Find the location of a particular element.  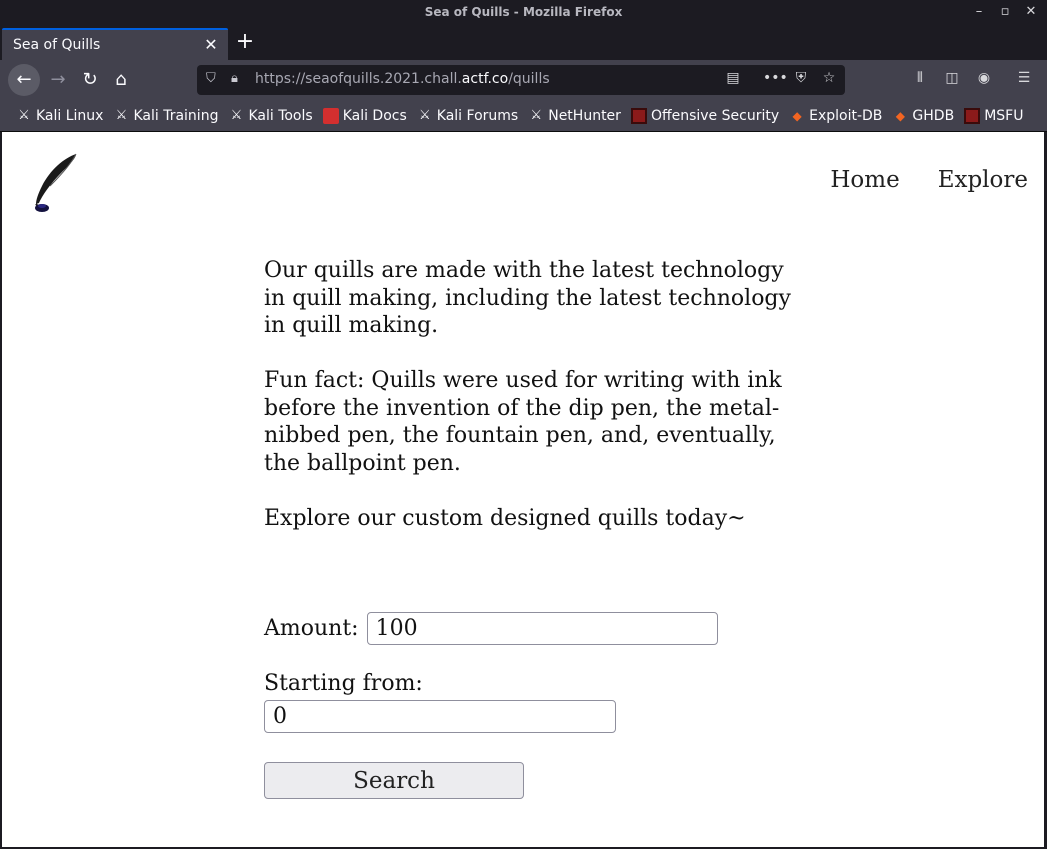

url-prefix: https://seaofquills.2021.chall. is located at coordinates (358, 79).